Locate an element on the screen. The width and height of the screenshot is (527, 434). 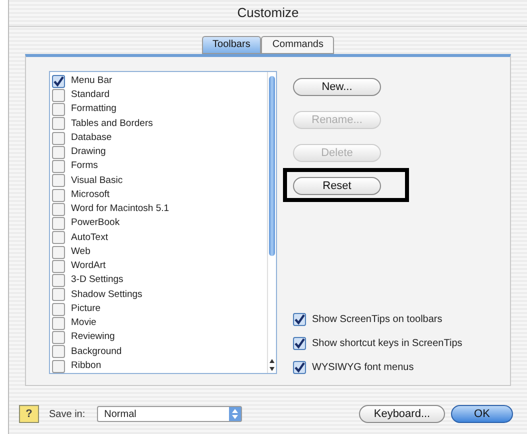
list-item: Word for Macintosh 5.1 is located at coordinates (120, 209).